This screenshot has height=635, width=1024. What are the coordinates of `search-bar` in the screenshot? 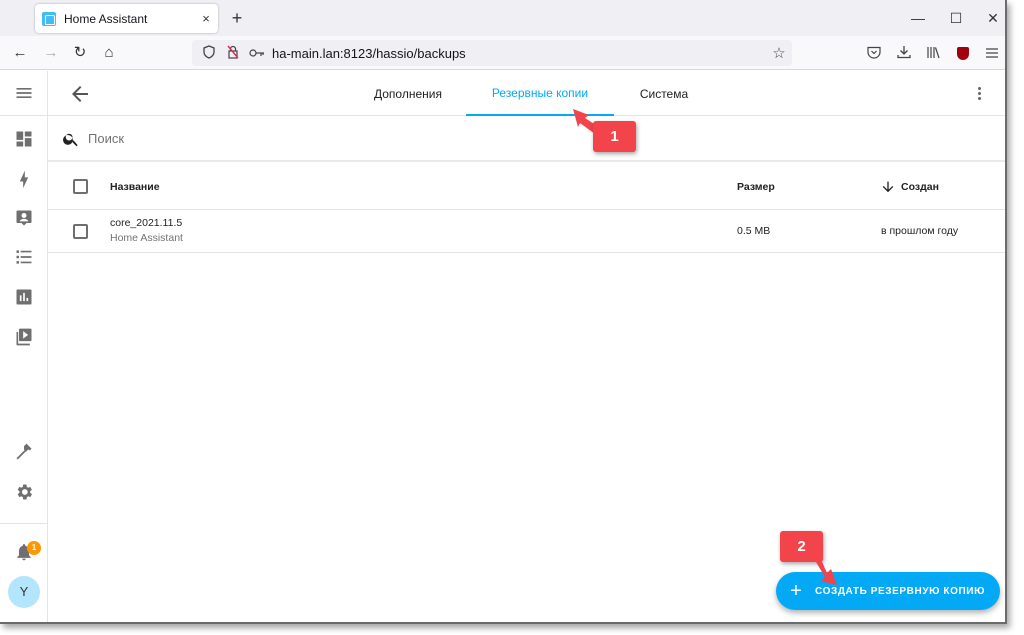 It's located at (526, 139).